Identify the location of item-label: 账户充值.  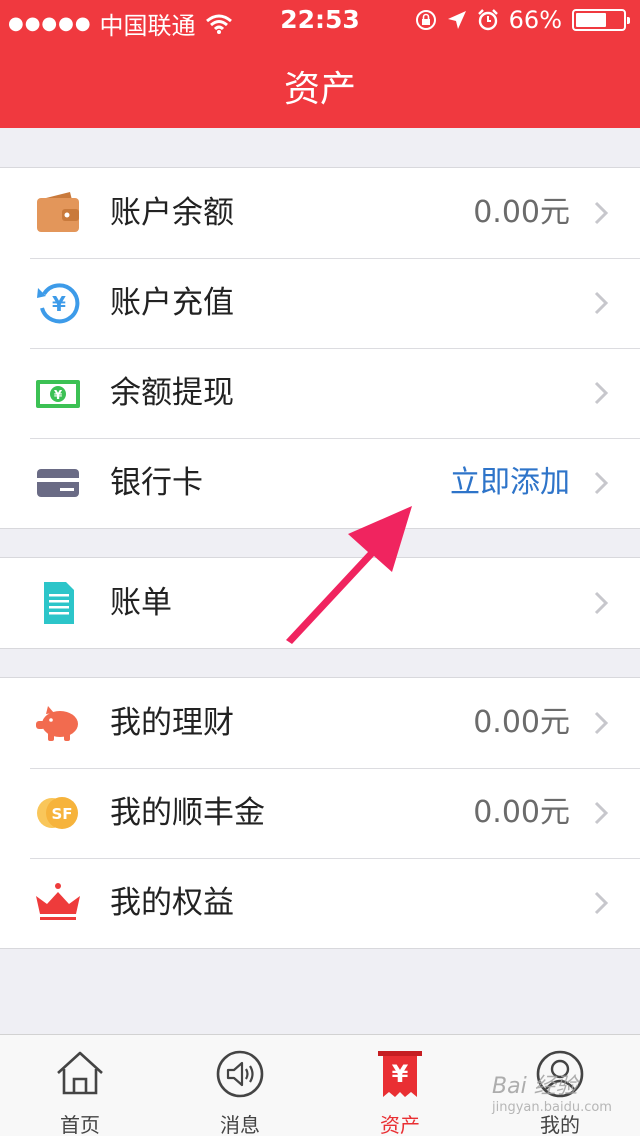
(172, 303).